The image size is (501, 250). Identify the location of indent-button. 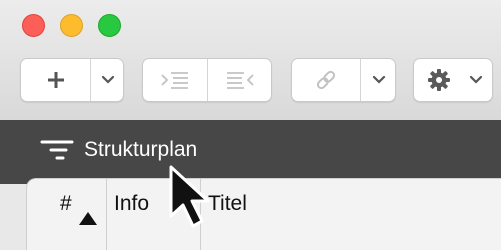
(175, 80).